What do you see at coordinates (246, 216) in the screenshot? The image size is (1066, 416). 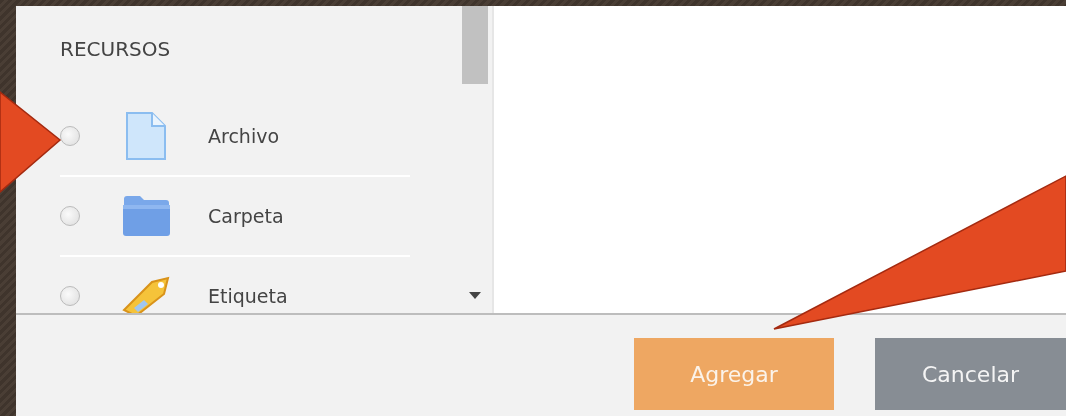 I see `resource-label: Carpeta` at bounding box center [246, 216].